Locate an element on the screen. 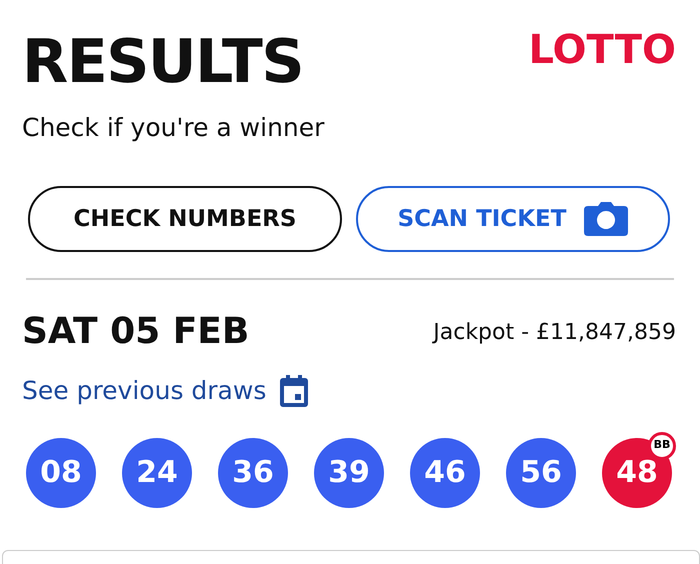 This screenshot has width=700, height=564. page-title: RESULTS is located at coordinates (163, 62).